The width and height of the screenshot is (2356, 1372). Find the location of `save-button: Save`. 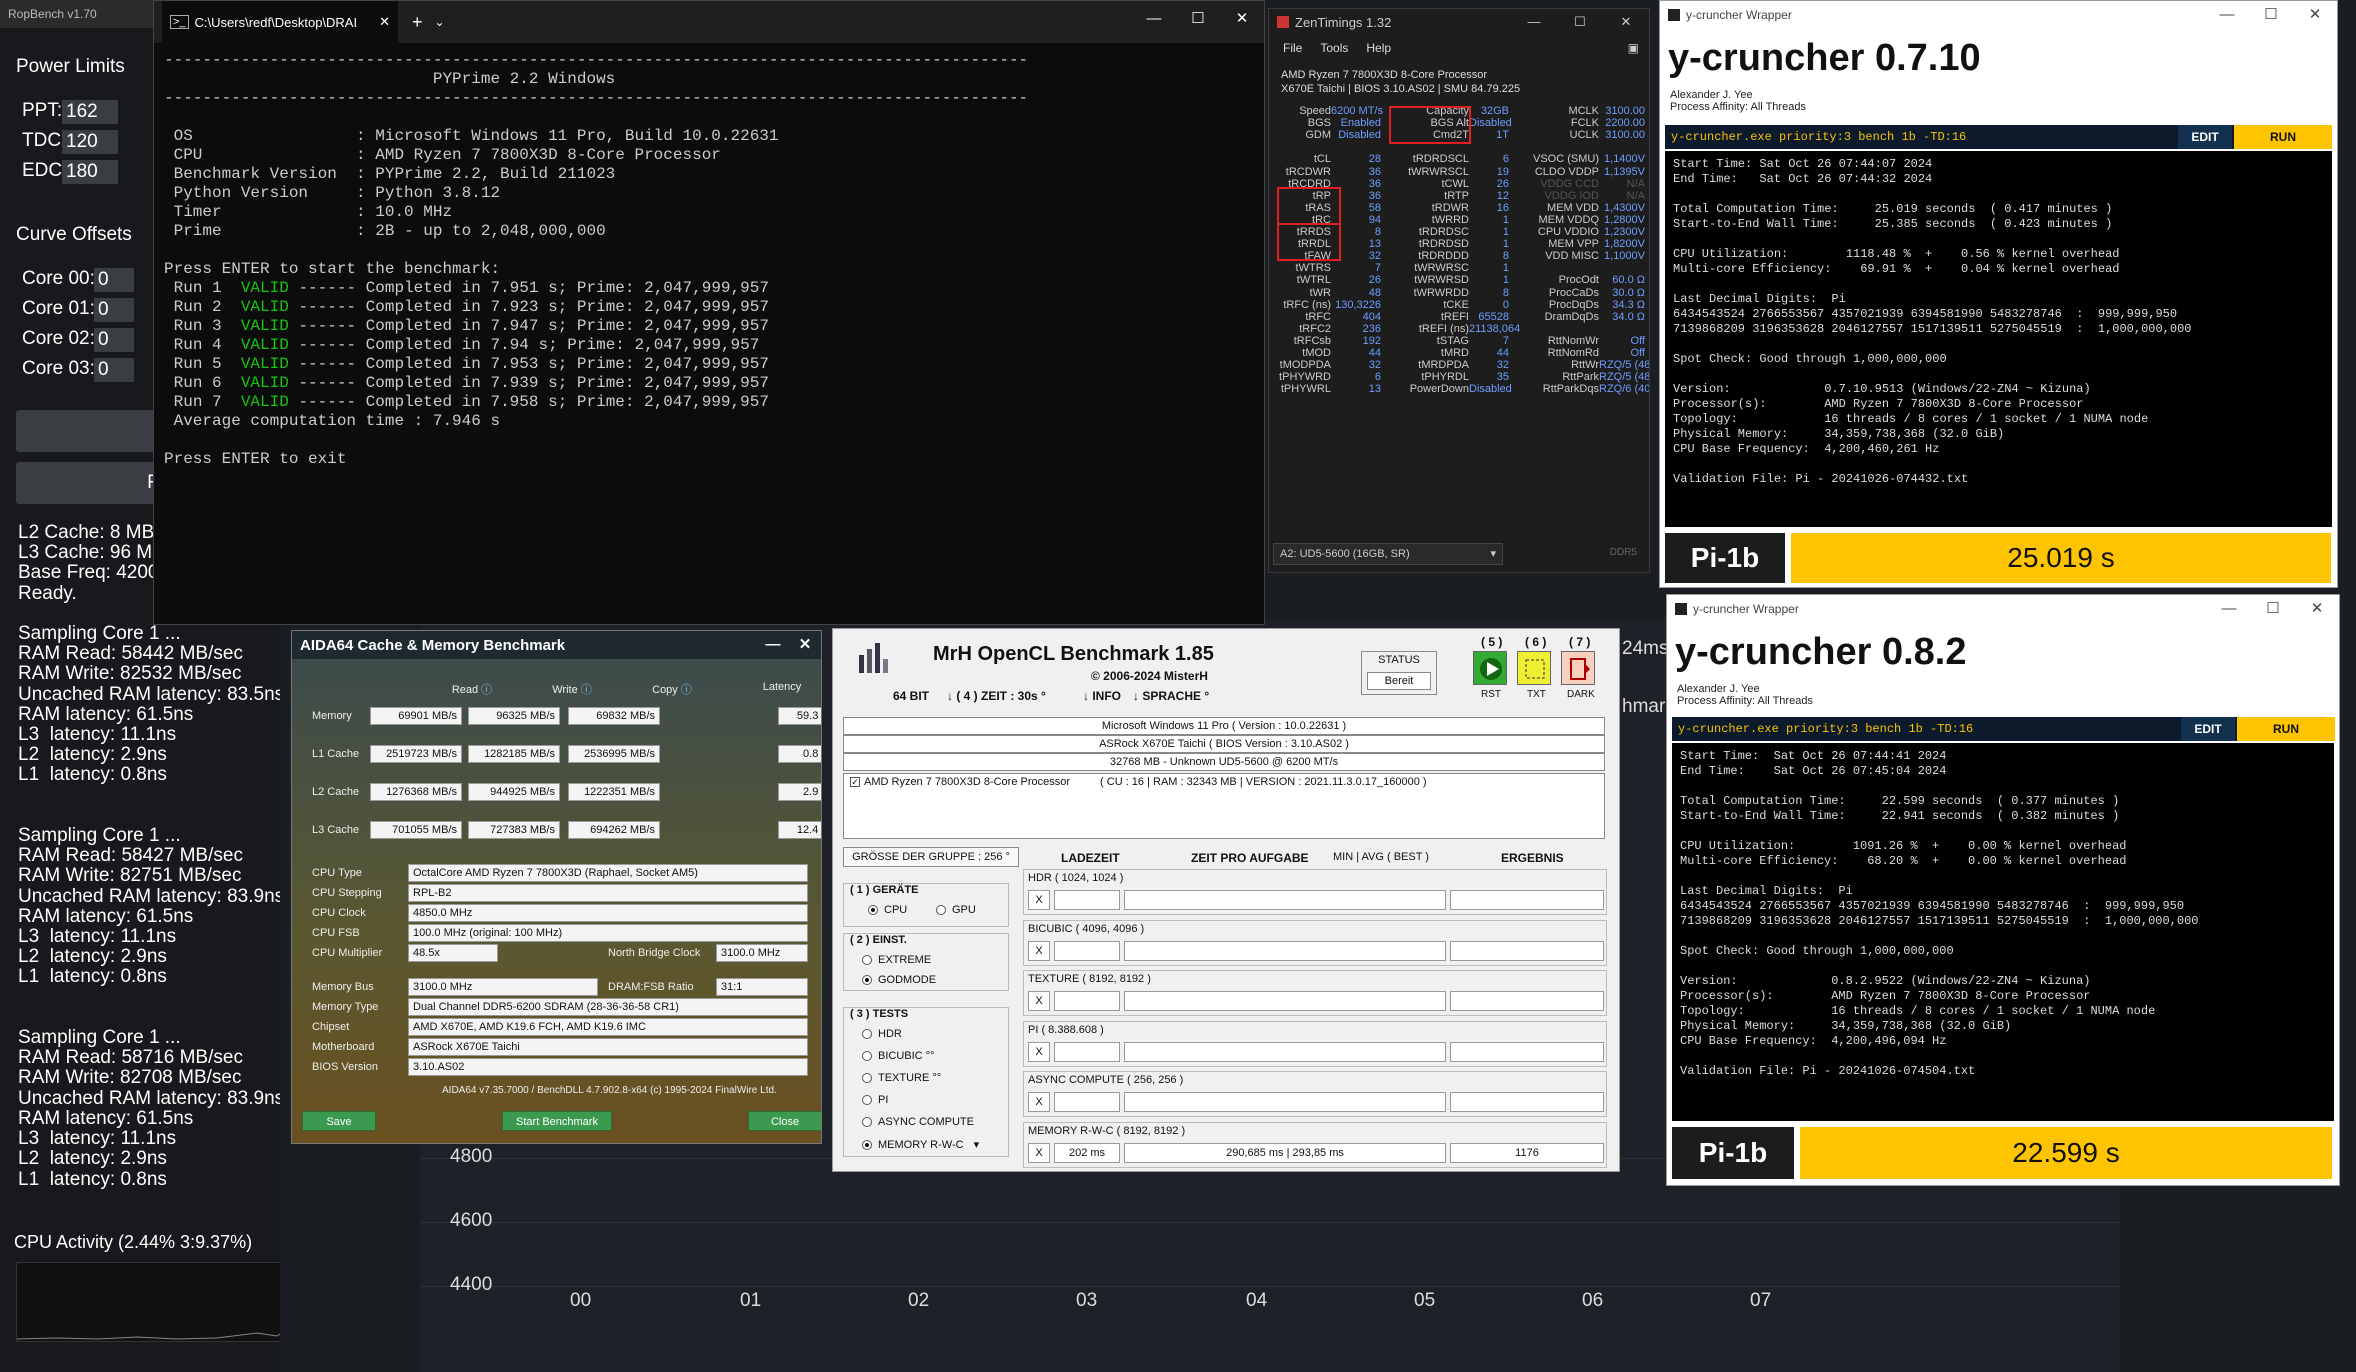

save-button: Save is located at coordinates (339, 1121).